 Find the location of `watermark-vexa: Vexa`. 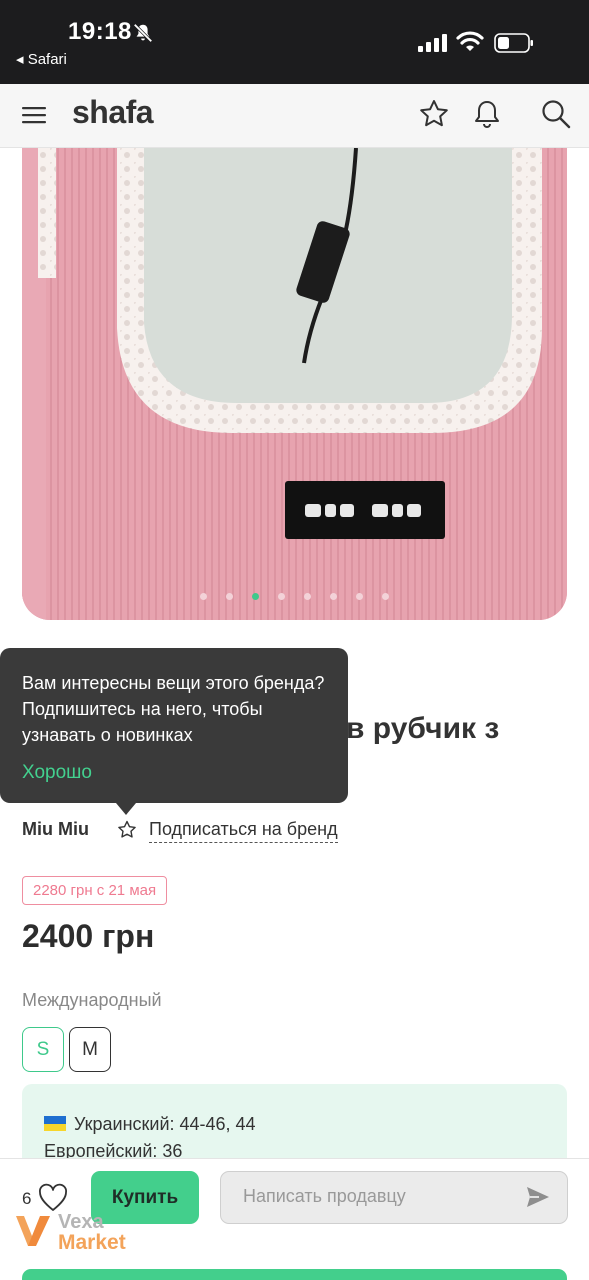

watermark-vexa: Vexa is located at coordinates (81, 1222).